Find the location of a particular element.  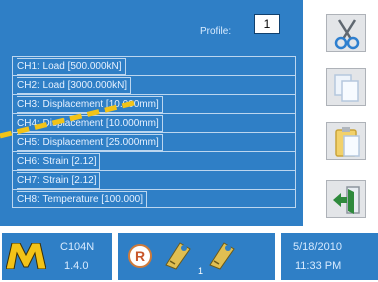

channel-label: CH2: Load [3000.000kN] is located at coordinates (74, 85).